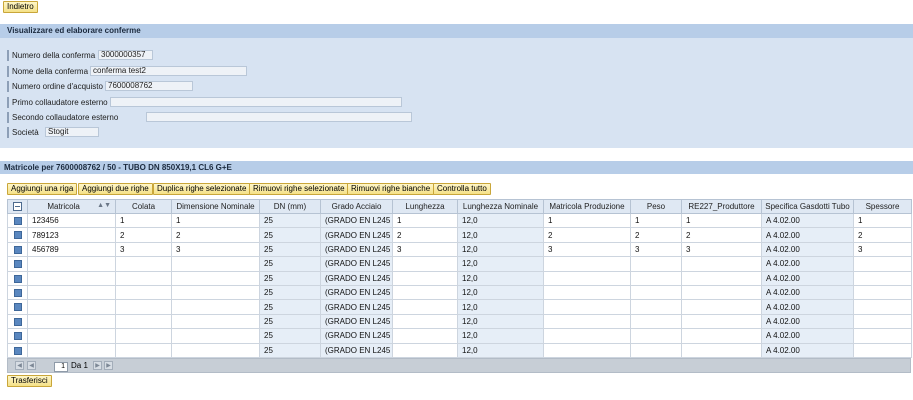 Image resolution: width=913 pixels, height=400 pixels. I want to click on select-all-icon, so click(17, 207).